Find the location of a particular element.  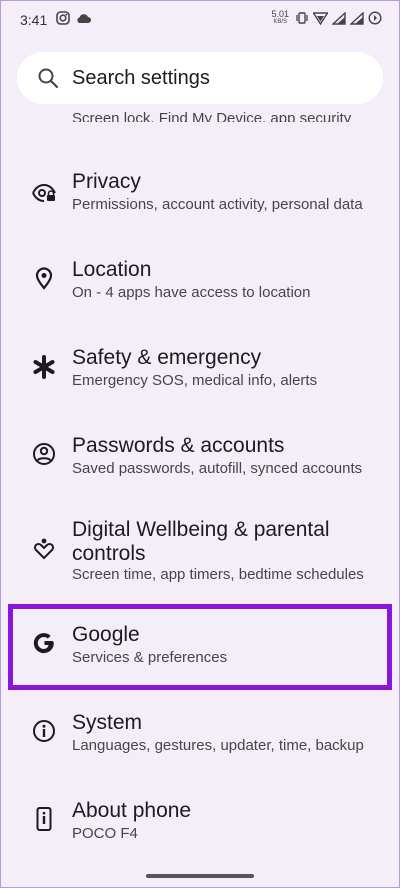

search-icon is located at coordinates (48, 78).